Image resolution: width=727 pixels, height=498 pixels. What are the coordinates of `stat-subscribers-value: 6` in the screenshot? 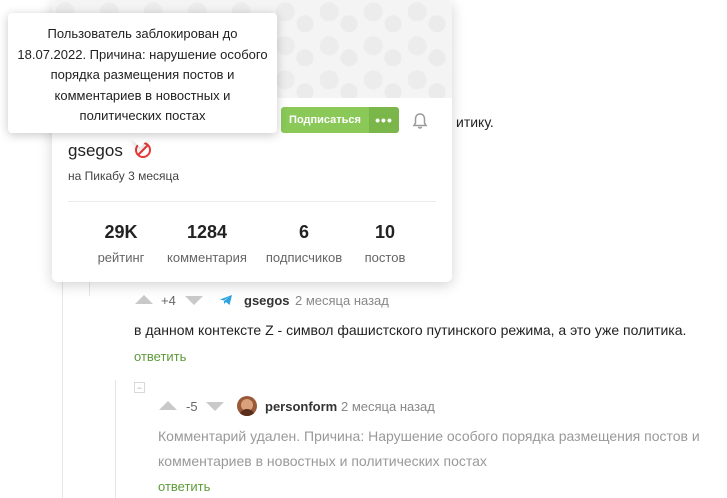 It's located at (303, 232).